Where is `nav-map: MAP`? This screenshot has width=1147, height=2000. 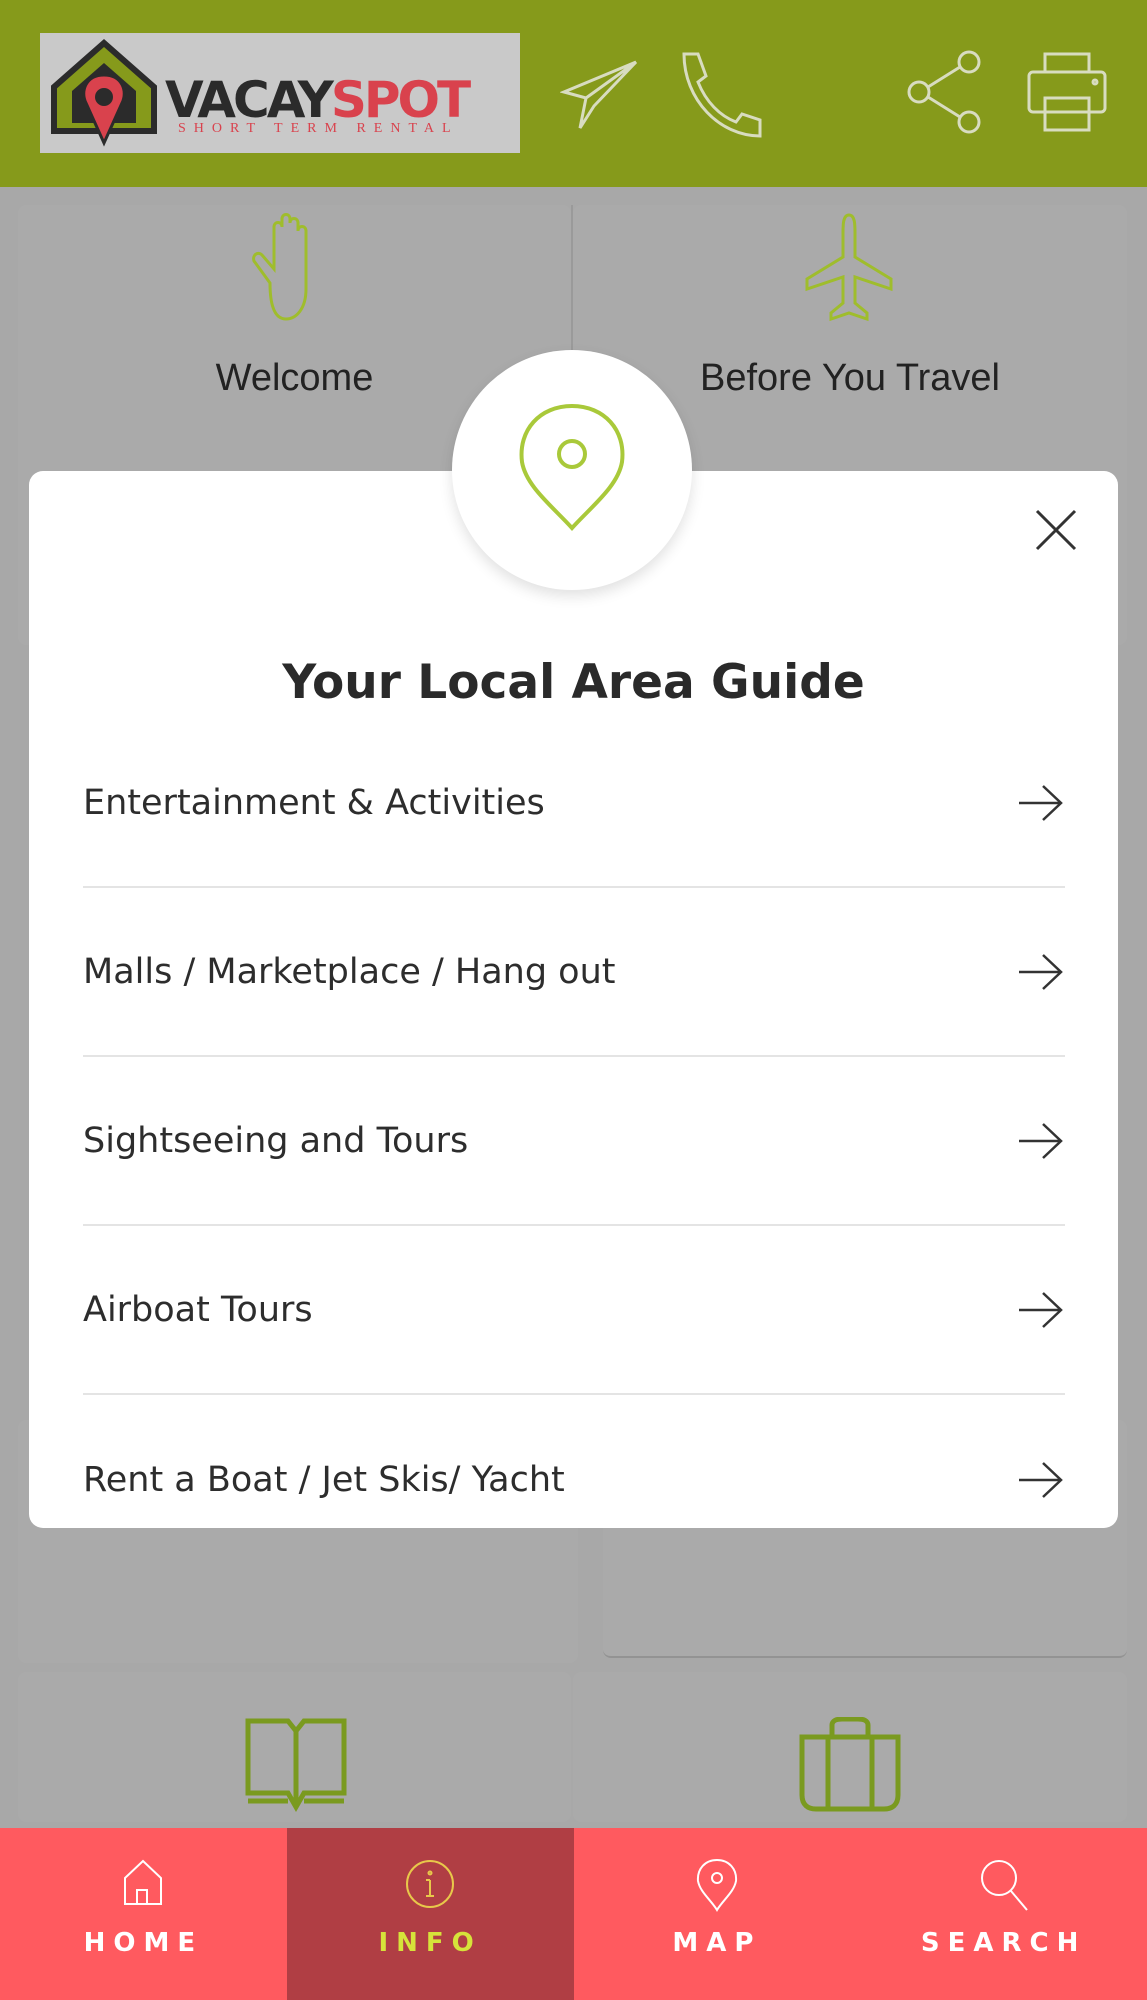 nav-map: MAP is located at coordinates (717, 1914).